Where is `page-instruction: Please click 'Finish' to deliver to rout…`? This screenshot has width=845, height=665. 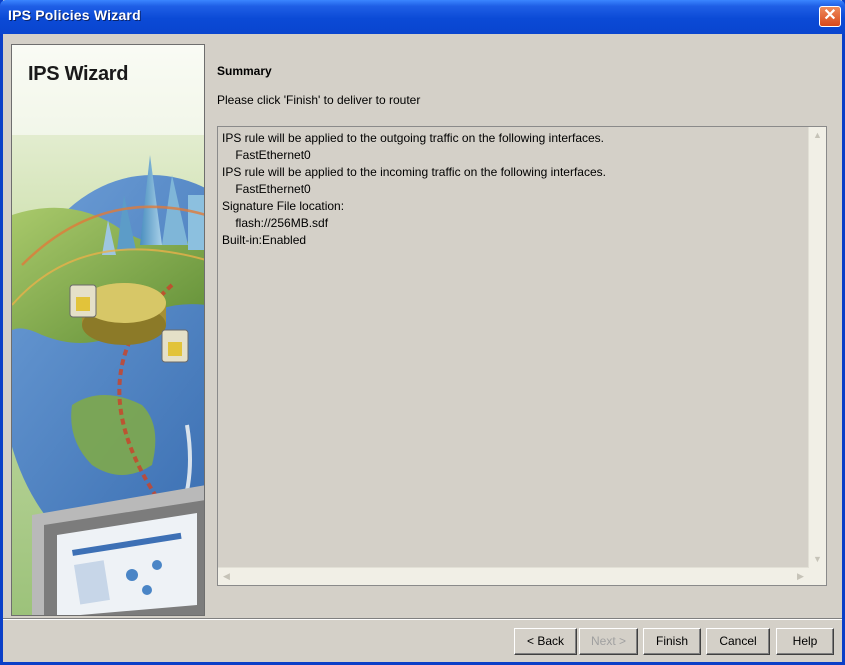
page-instruction: Please click 'Finish' to deliver to rout… is located at coordinates (319, 100).